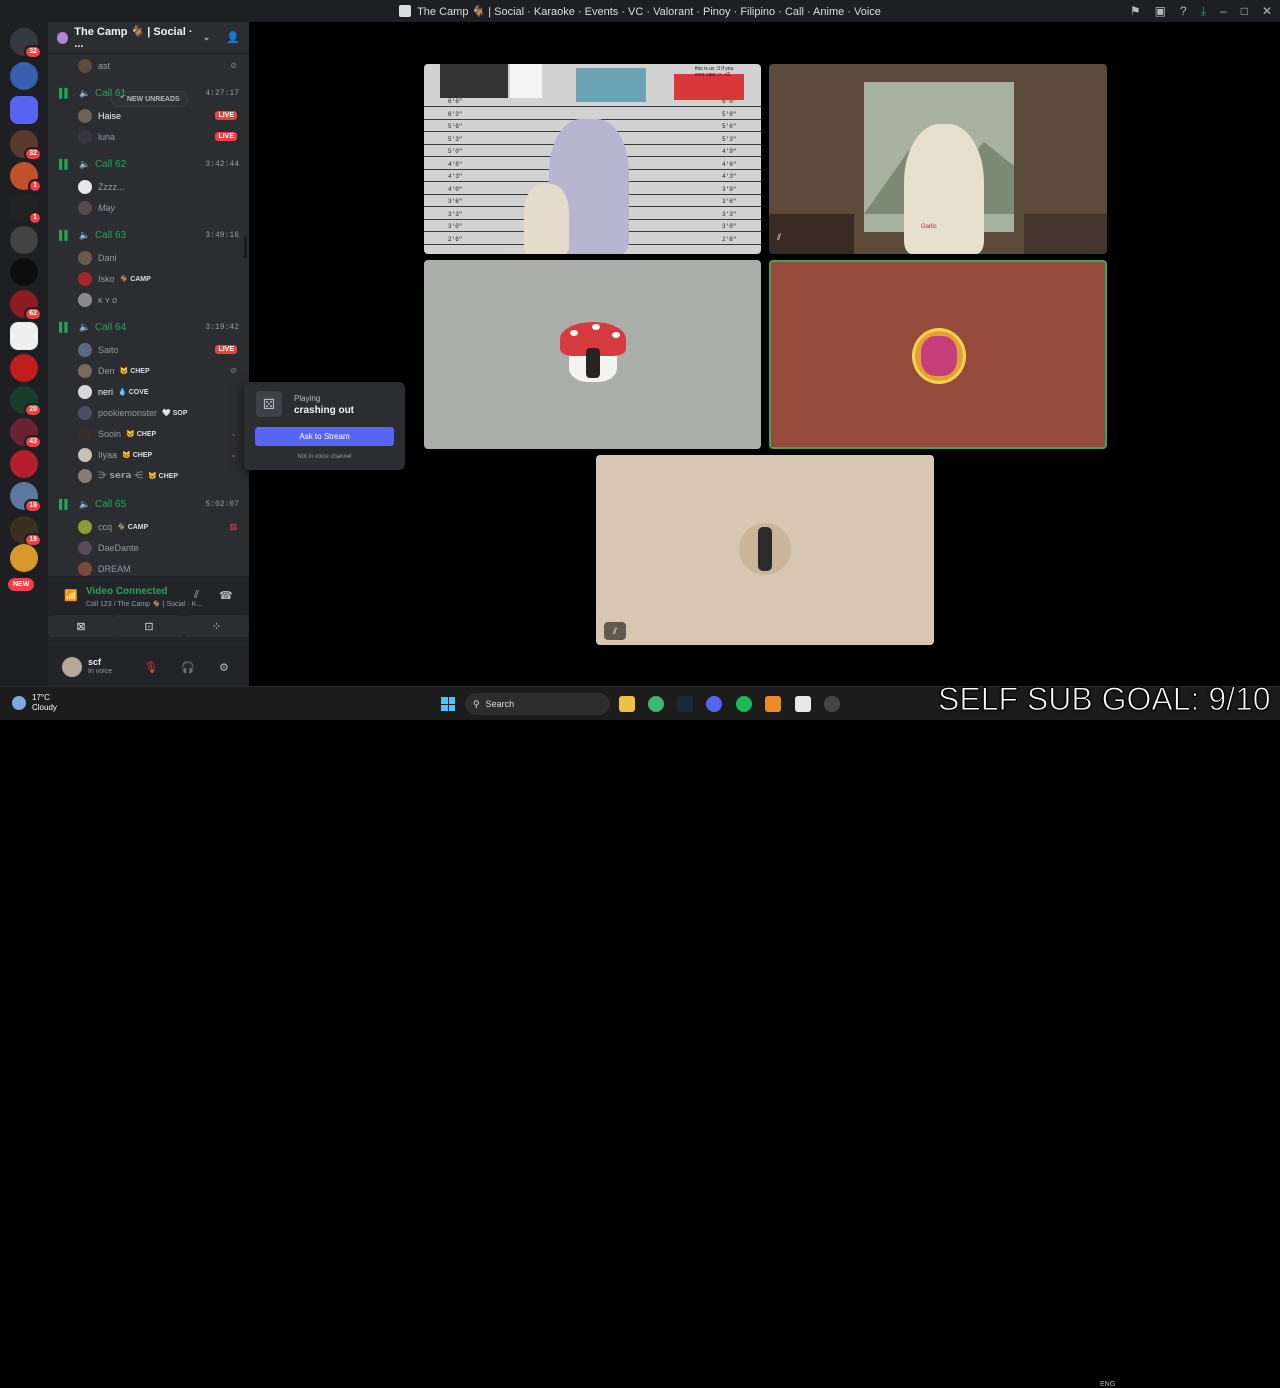  What do you see at coordinates (188, 667) in the screenshot?
I see `headphones-icon: 🎧` at bounding box center [188, 667].